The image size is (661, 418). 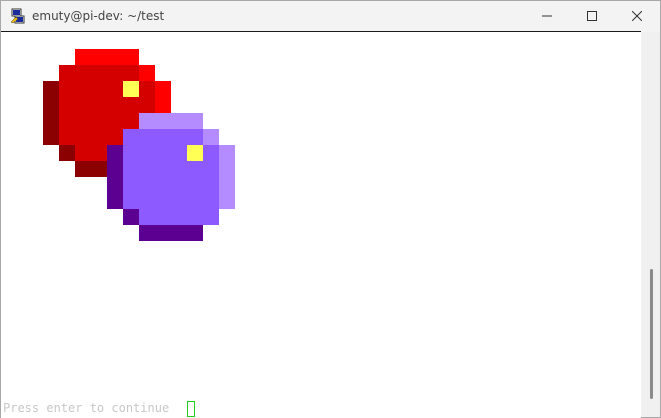 I want to click on close-button, so click(x=637, y=16).